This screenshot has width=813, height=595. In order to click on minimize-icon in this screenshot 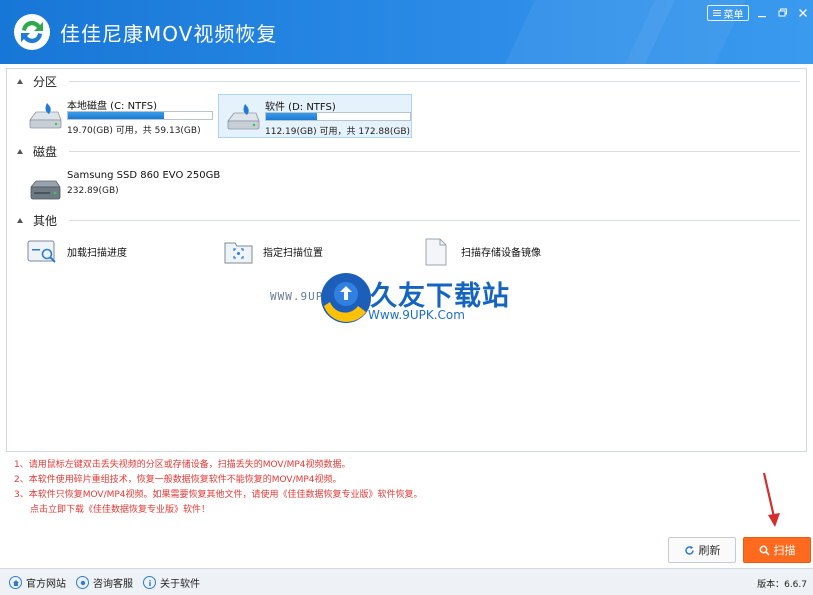, I will do `click(762, 17)`.